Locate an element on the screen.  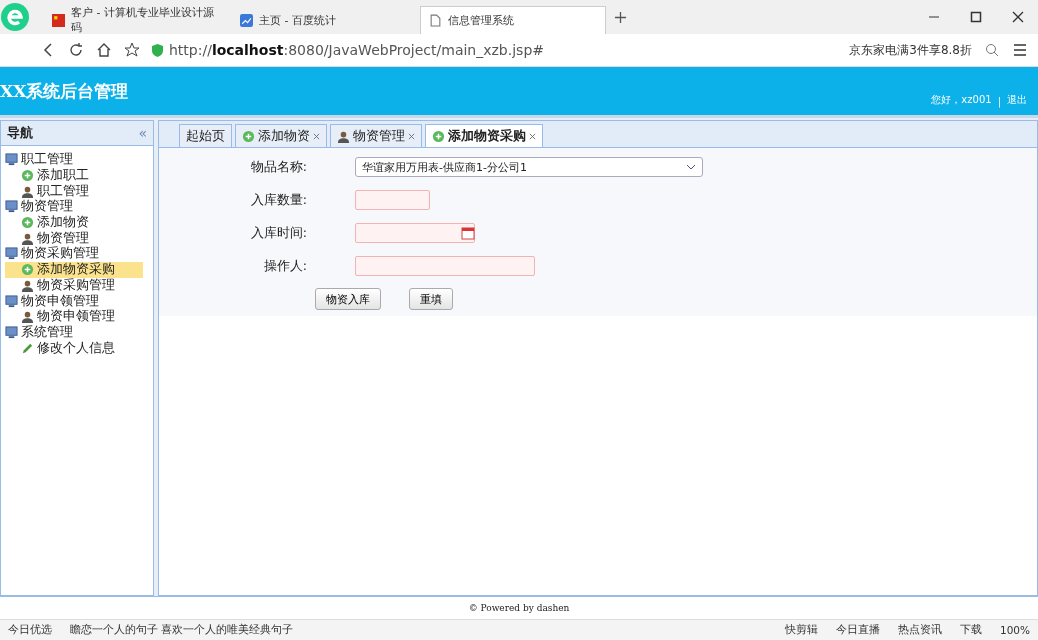
tree-item: 添加物资采购 is located at coordinates (74, 269).